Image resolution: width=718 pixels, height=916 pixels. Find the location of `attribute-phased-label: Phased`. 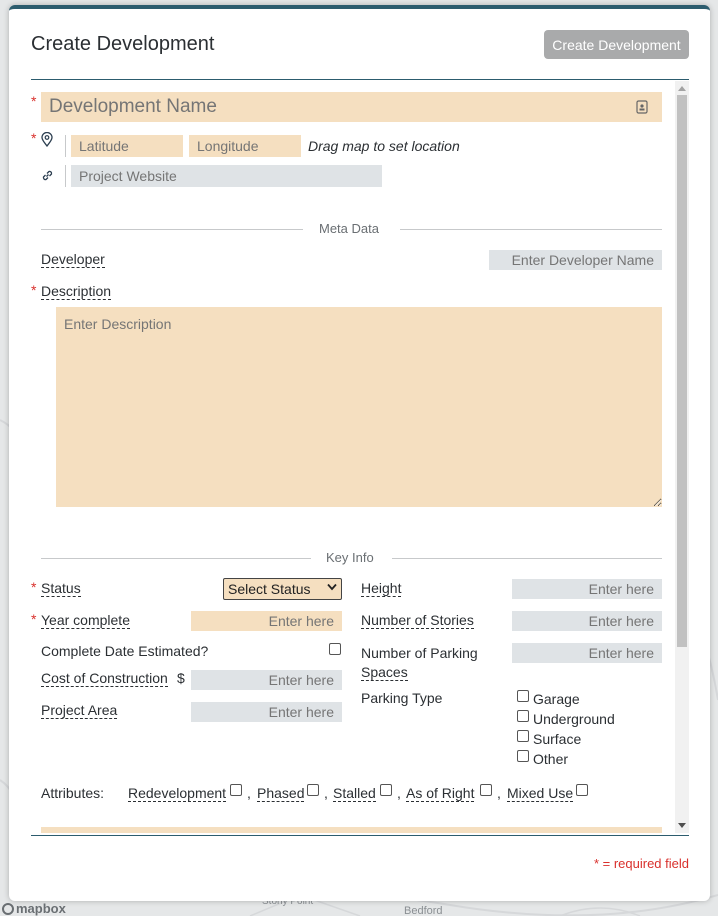

attribute-phased-label: Phased is located at coordinates (281, 793).